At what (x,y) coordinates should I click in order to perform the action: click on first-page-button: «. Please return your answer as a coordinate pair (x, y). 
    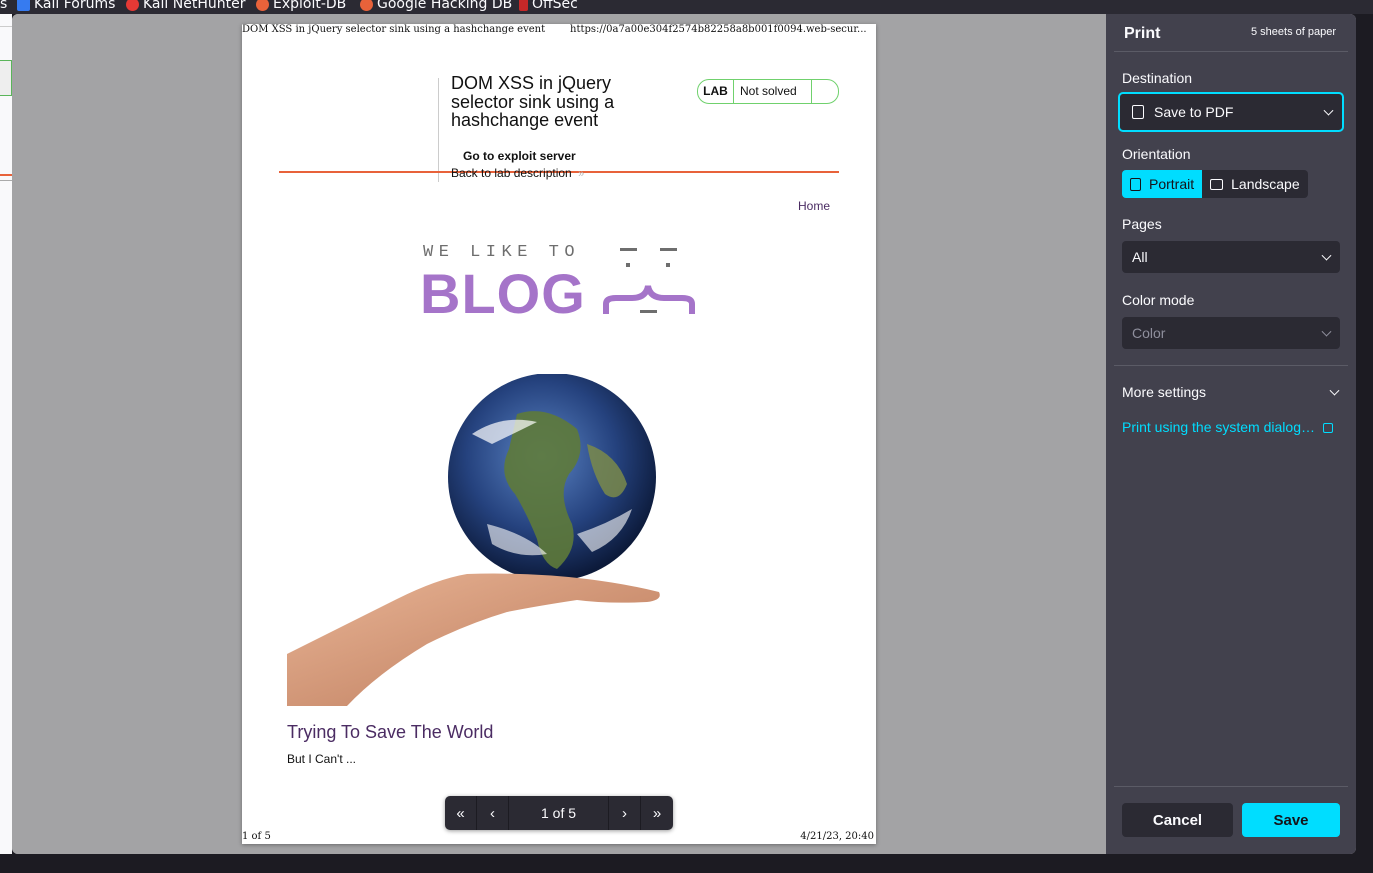
    Looking at the image, I should click on (461, 813).